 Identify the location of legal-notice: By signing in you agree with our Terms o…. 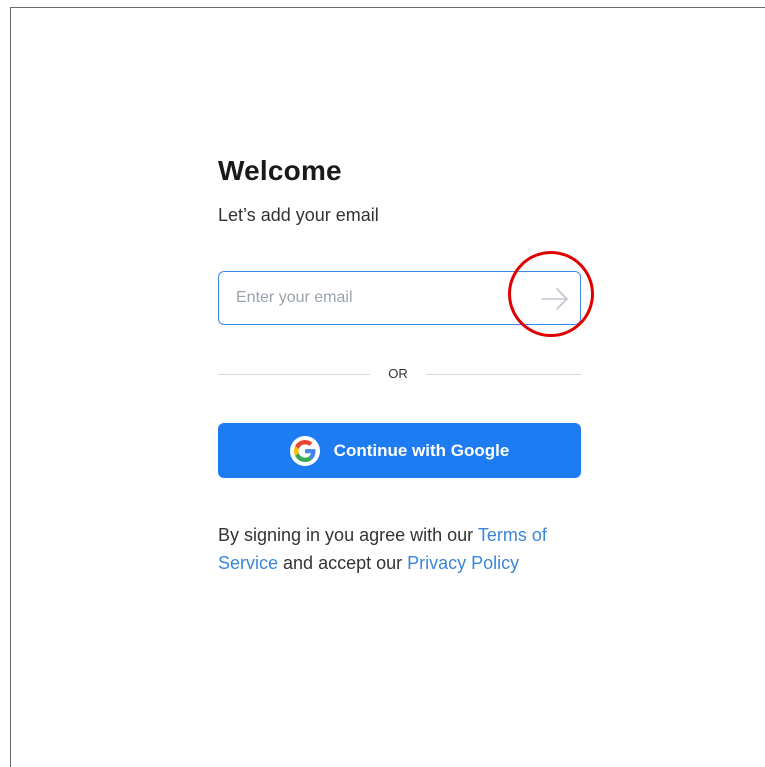
(399, 549).